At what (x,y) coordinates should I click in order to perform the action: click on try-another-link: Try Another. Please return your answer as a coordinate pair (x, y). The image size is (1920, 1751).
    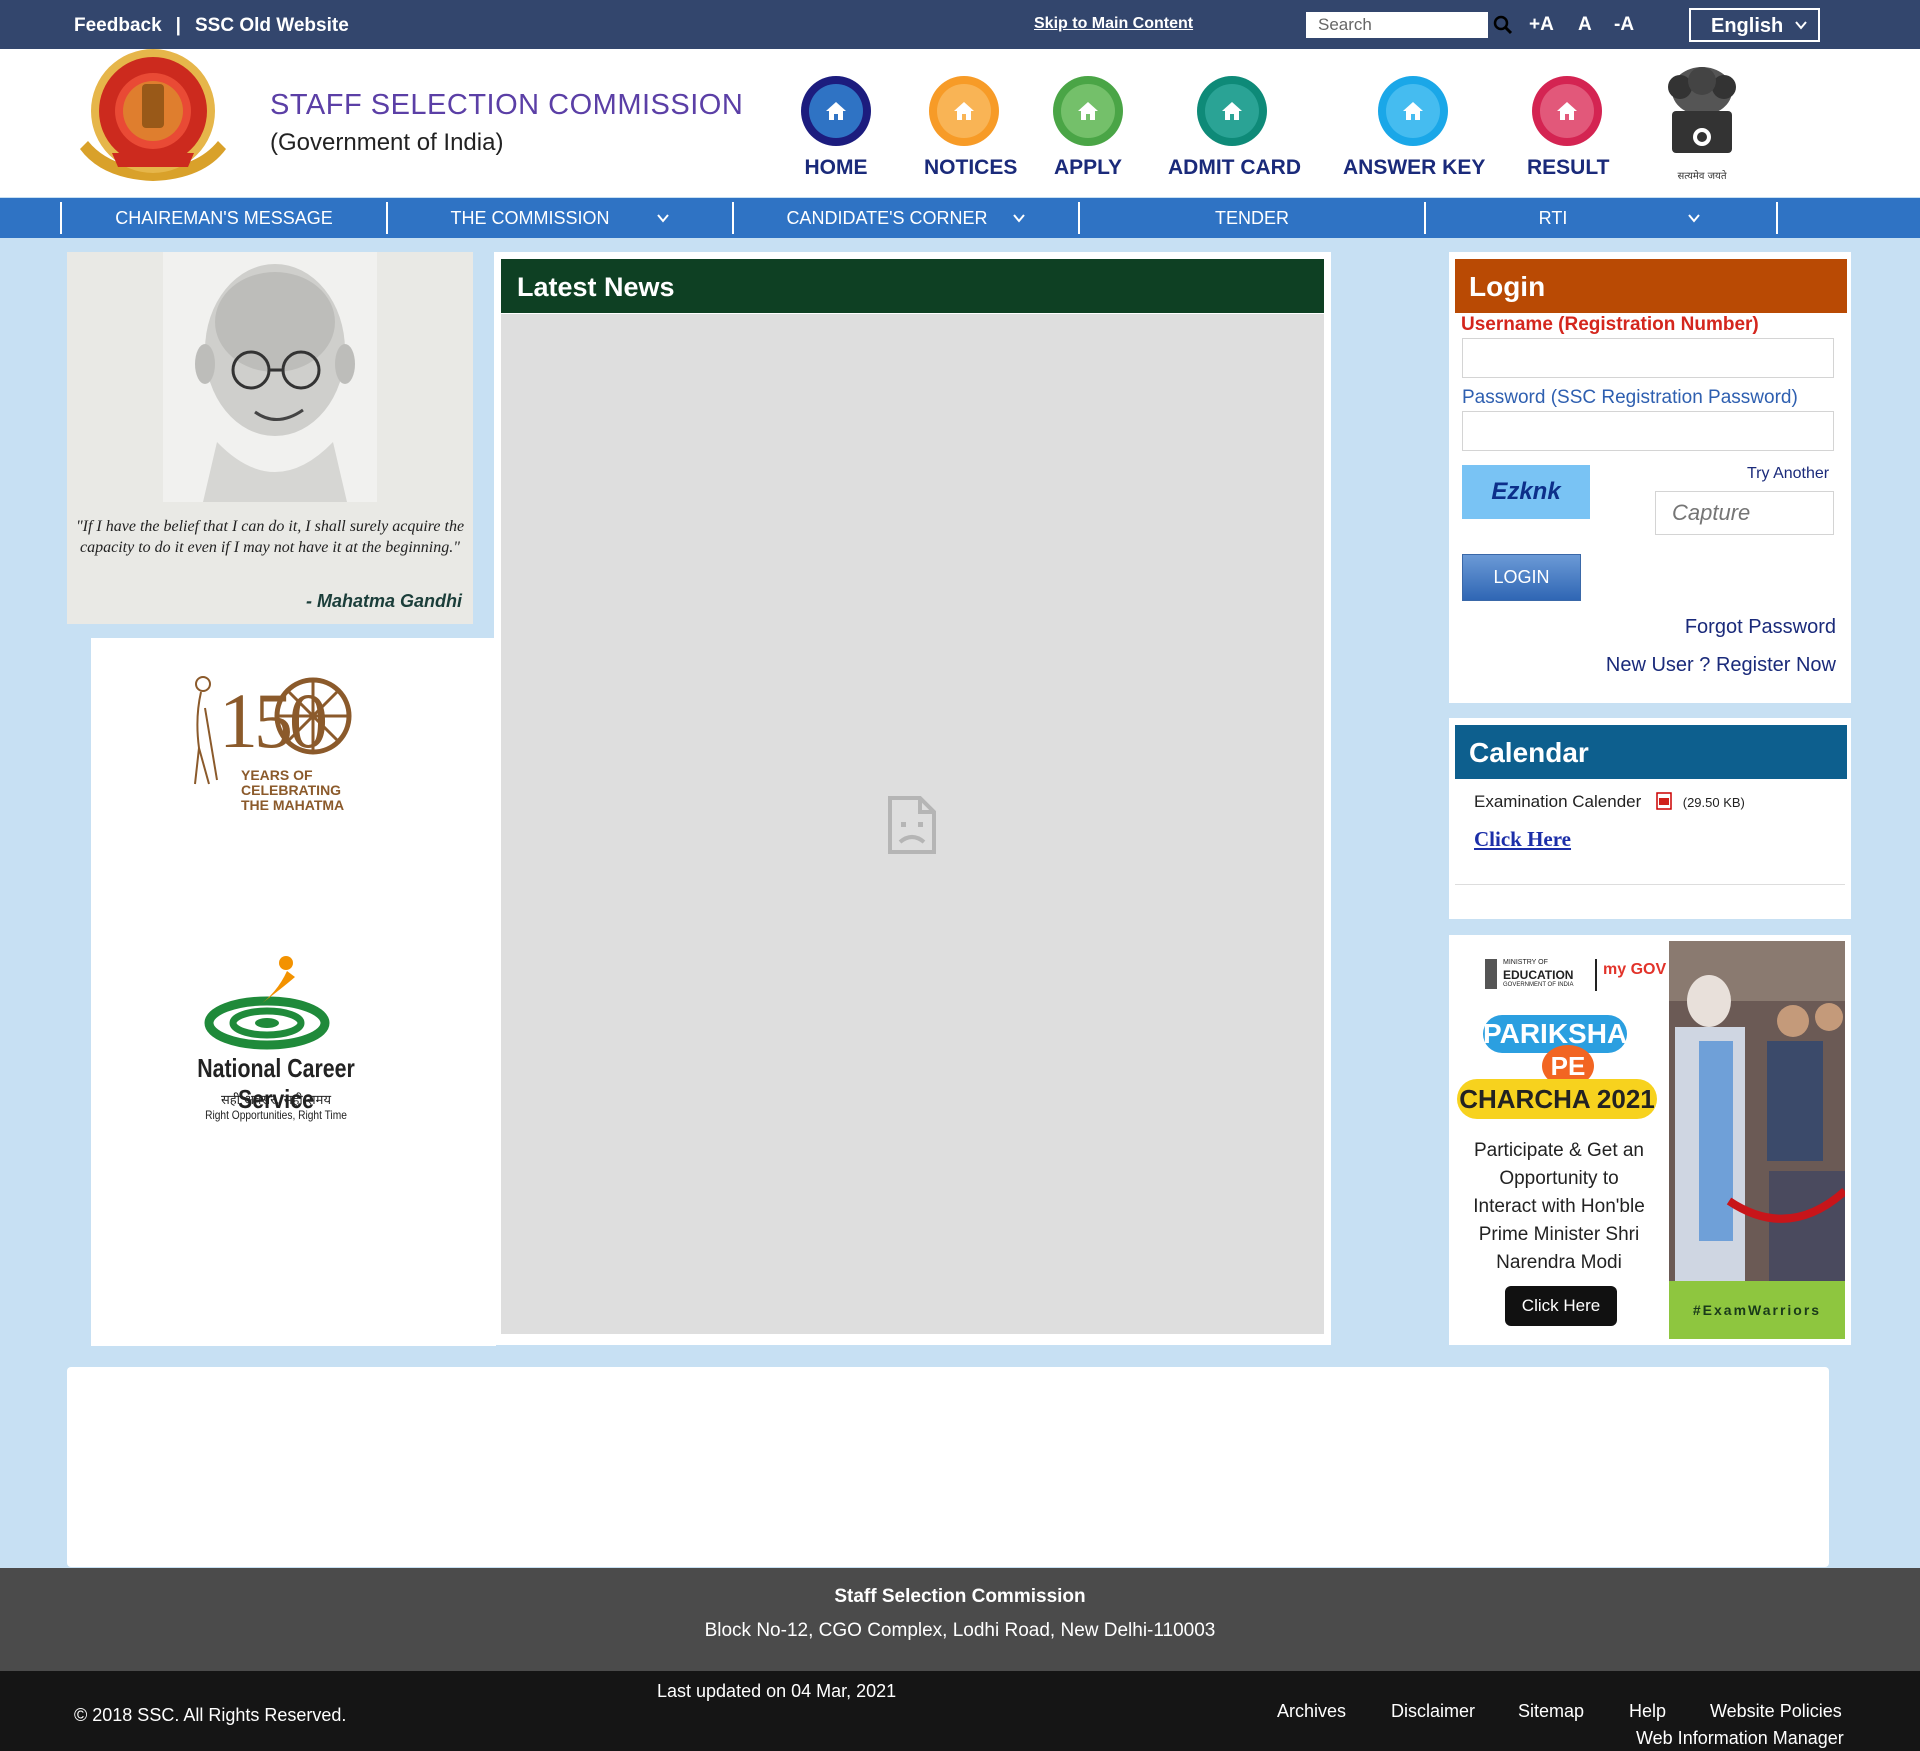
    Looking at the image, I should click on (1788, 474).